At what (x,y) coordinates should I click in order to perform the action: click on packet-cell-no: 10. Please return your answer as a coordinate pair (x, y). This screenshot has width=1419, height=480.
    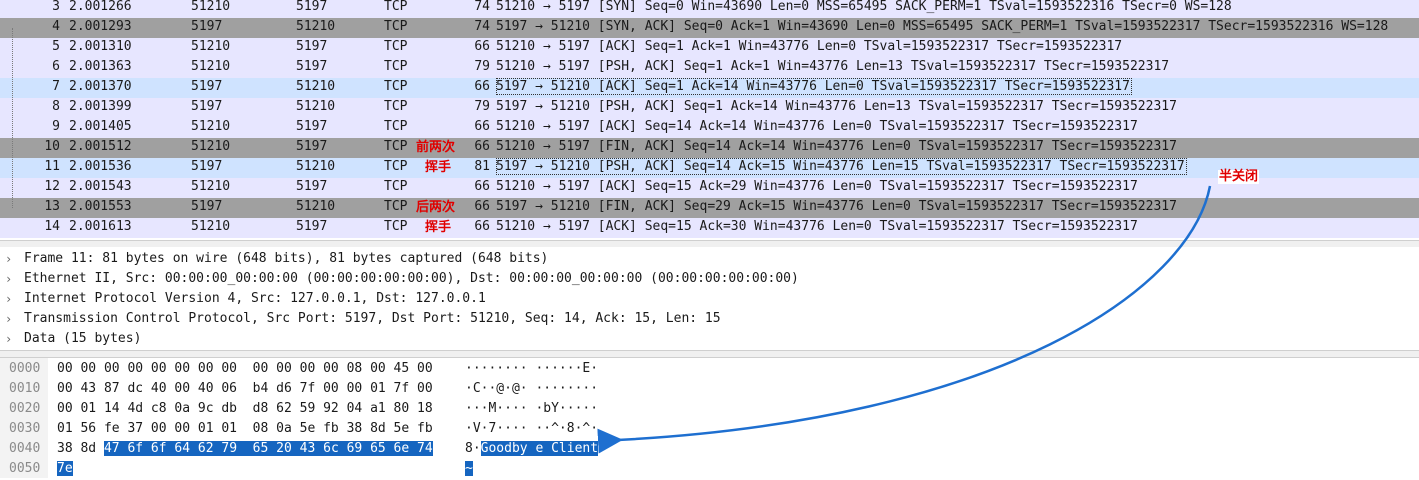
    Looking at the image, I should click on (52, 146).